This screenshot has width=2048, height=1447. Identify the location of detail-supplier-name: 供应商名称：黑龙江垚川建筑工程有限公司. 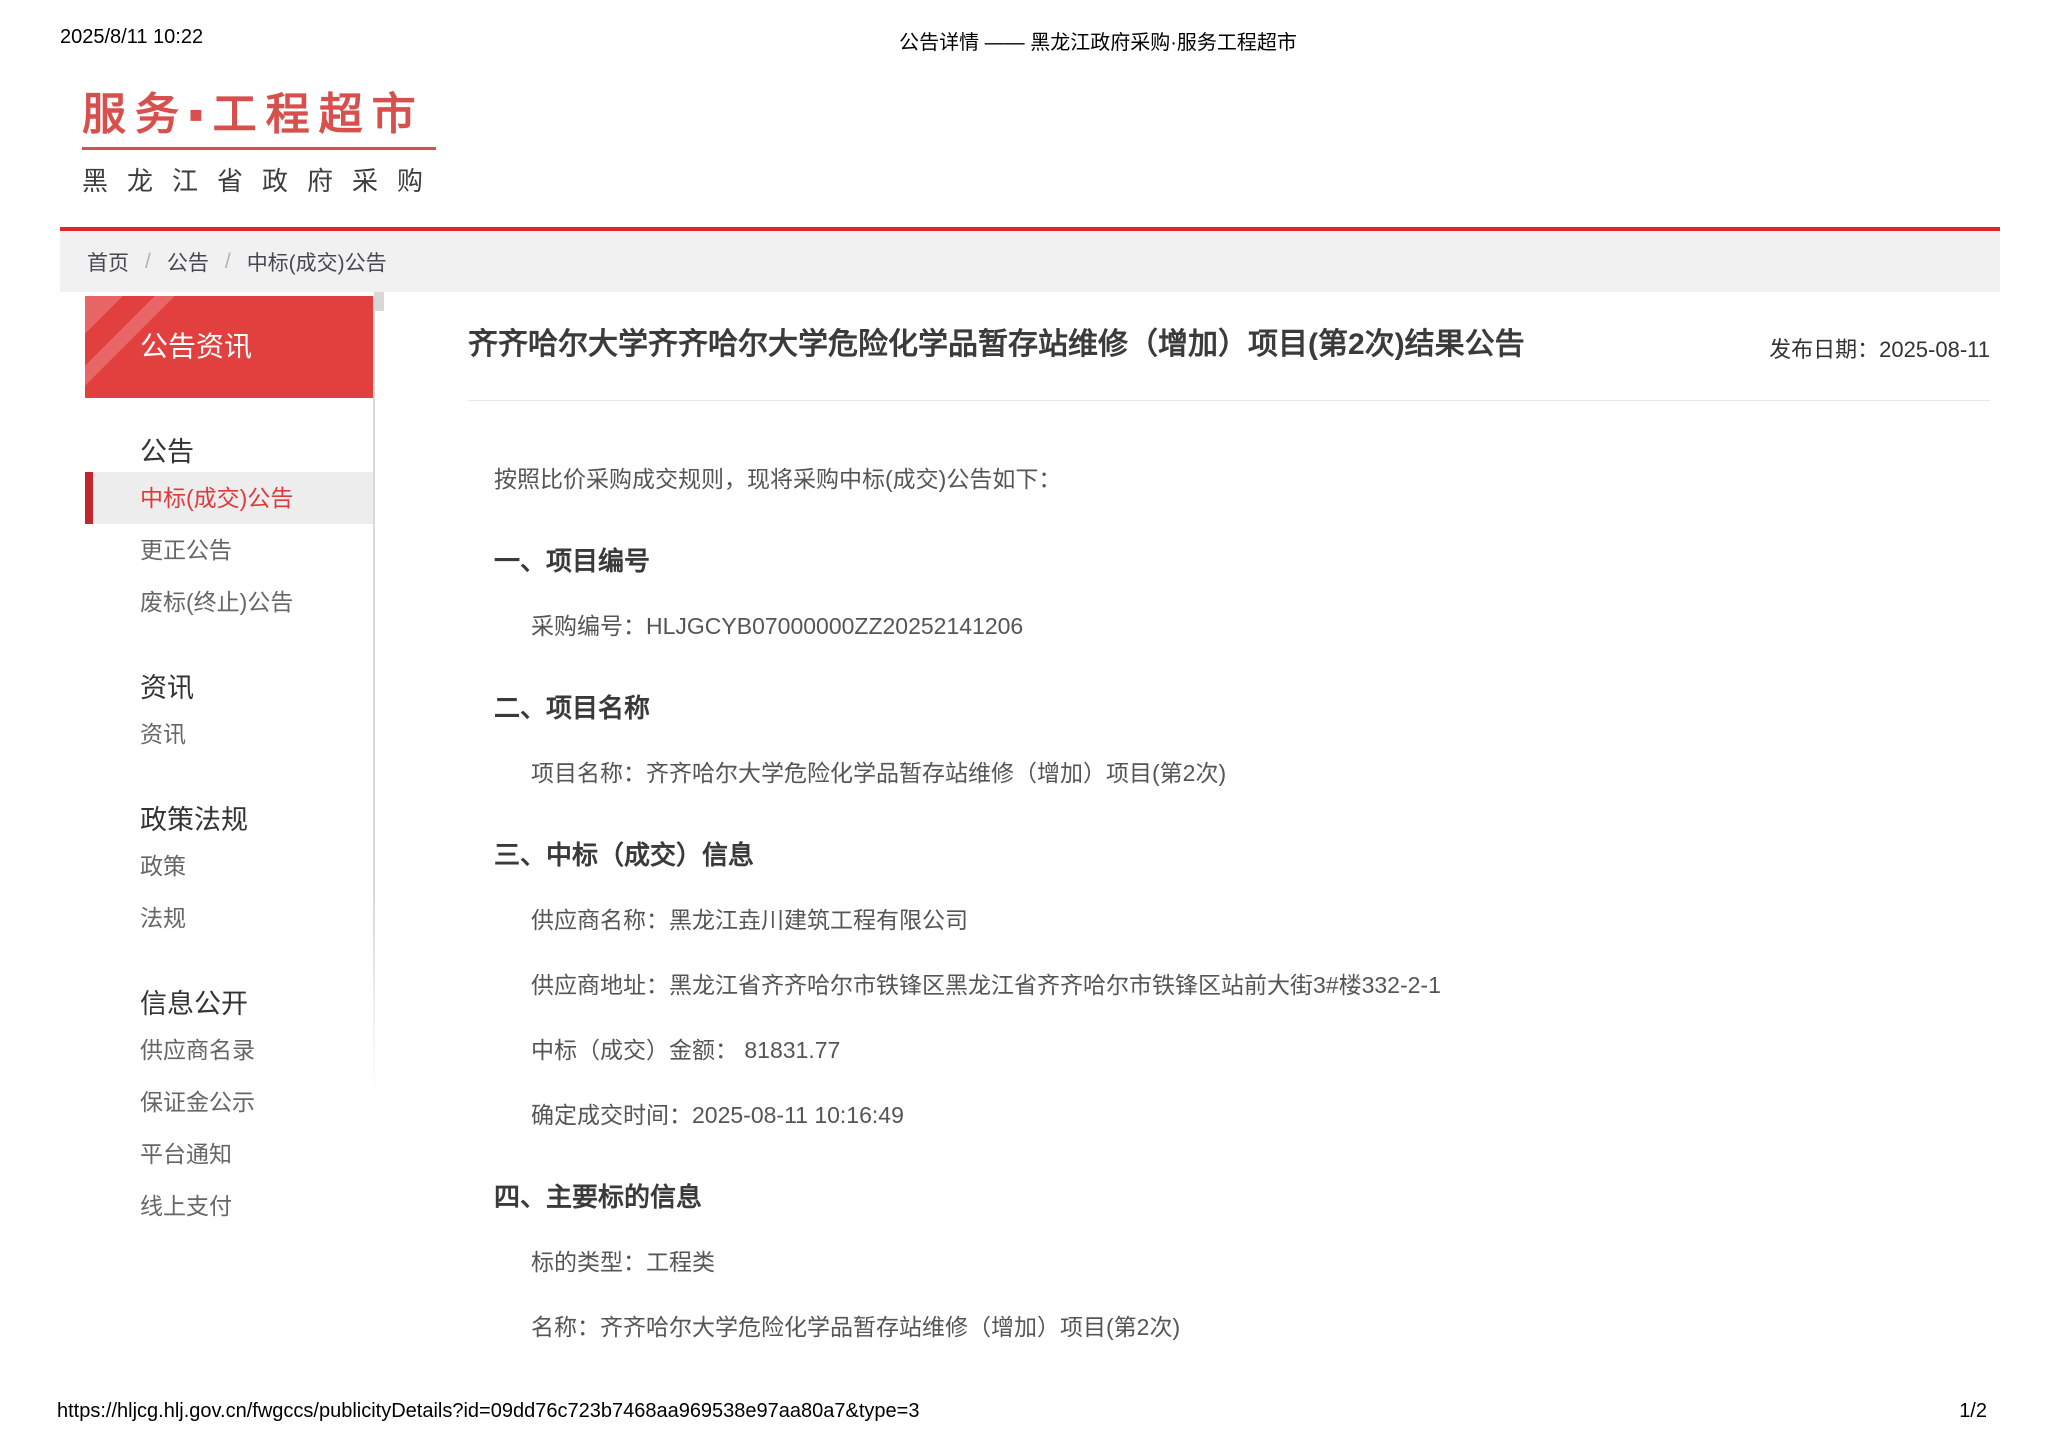
(749, 920).